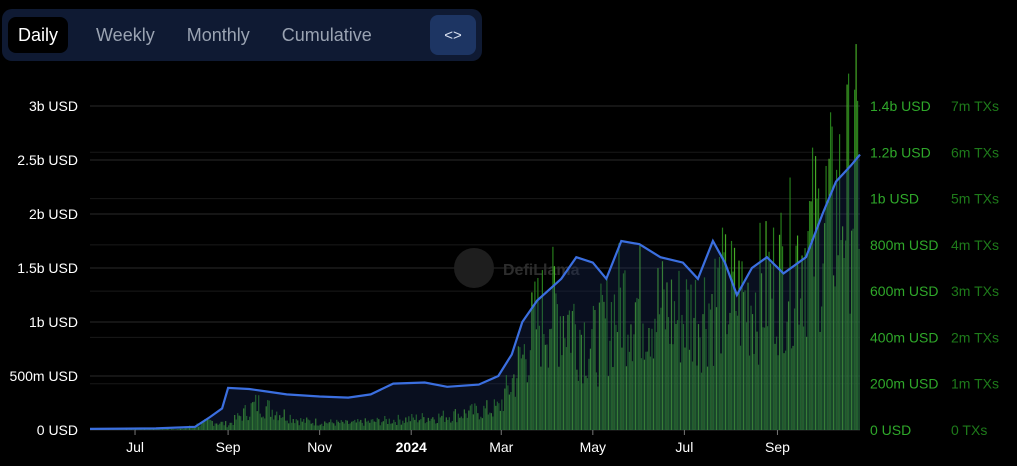 The width and height of the screenshot is (1017, 466). Describe the element at coordinates (904, 384) in the screenshot. I see `right-axis-tick: 200m USD` at that location.